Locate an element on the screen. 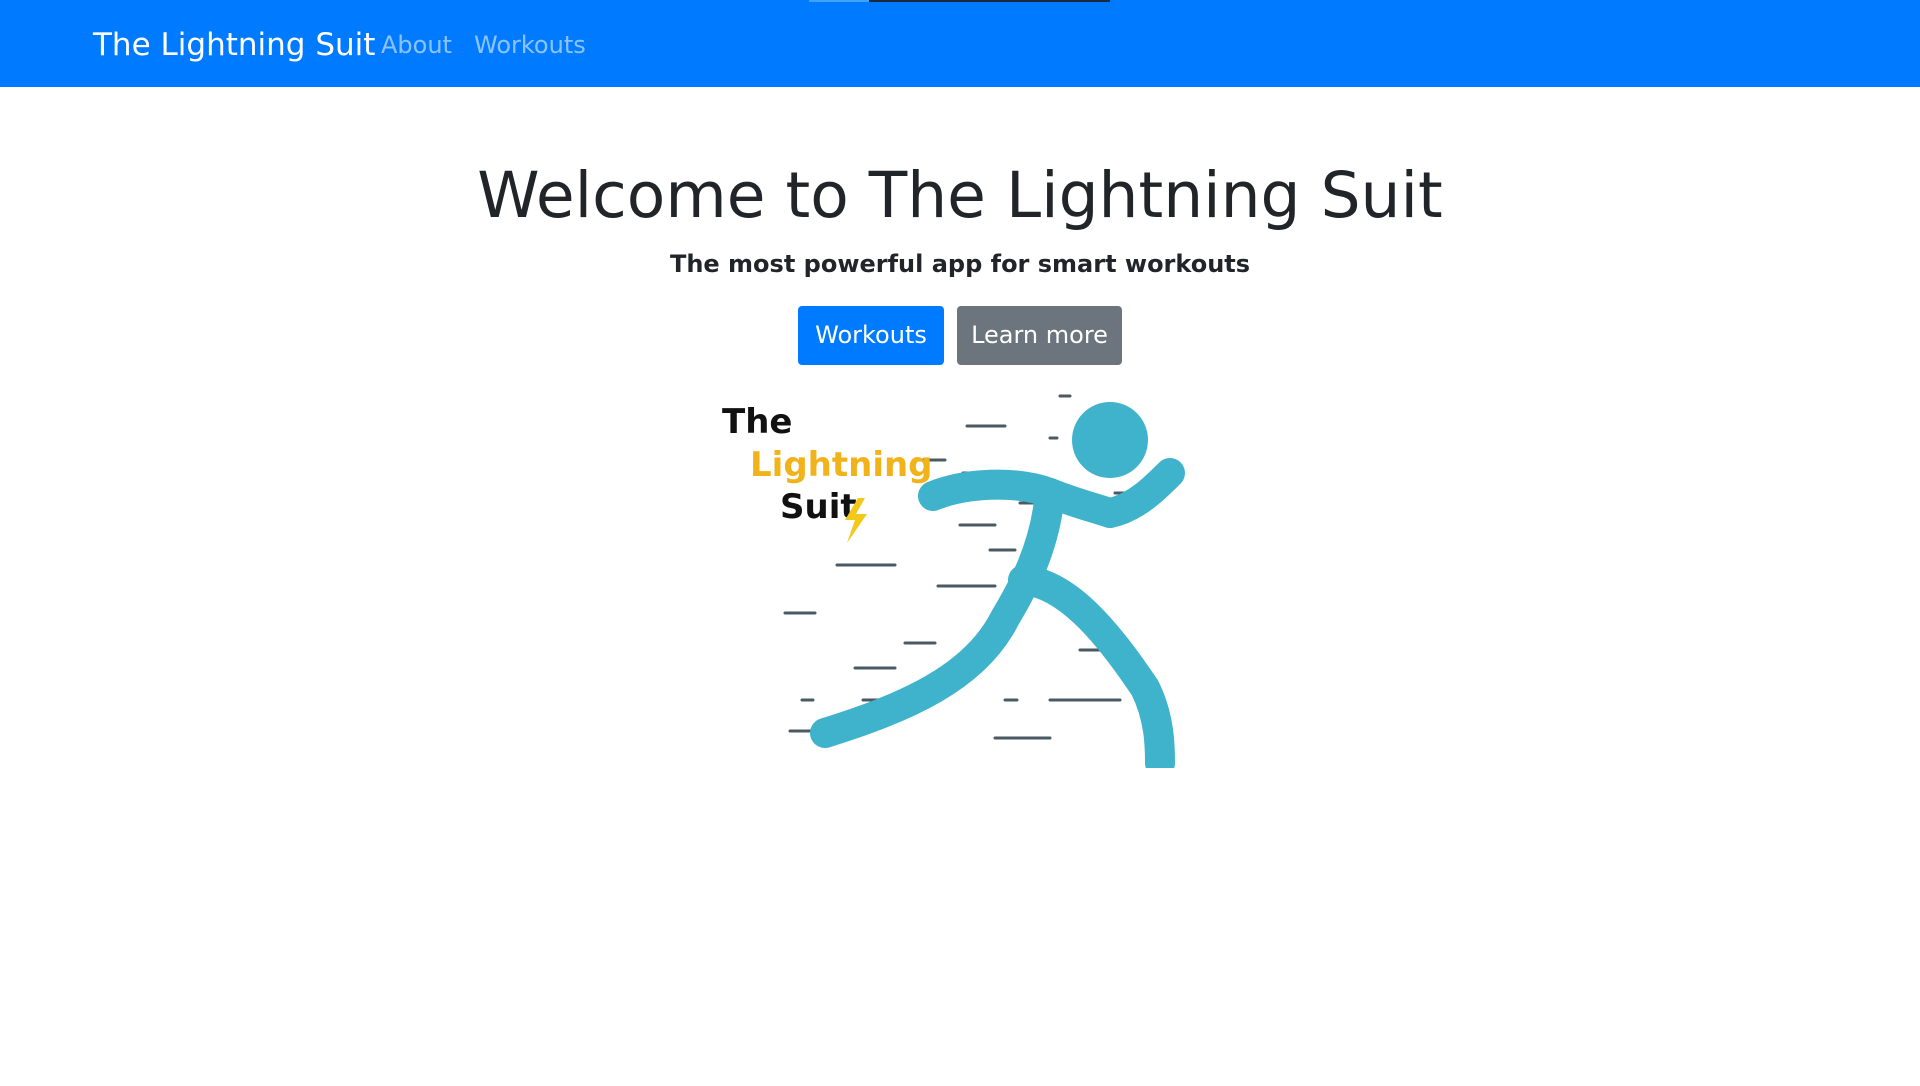 The height and width of the screenshot is (1086, 1920). nav-link-workouts: Workouts is located at coordinates (530, 45).